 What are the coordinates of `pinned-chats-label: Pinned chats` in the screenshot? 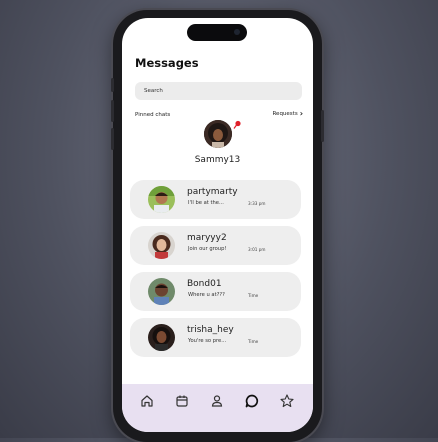 It's located at (153, 115).